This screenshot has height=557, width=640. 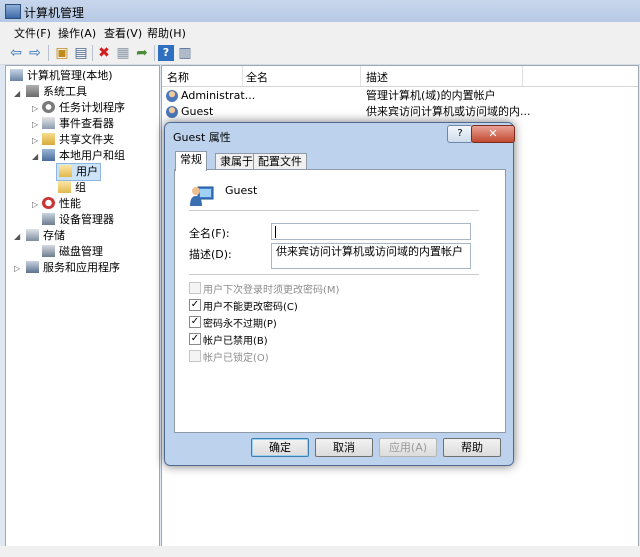 I want to click on tree-item-storage: 存储, so click(x=45, y=236).